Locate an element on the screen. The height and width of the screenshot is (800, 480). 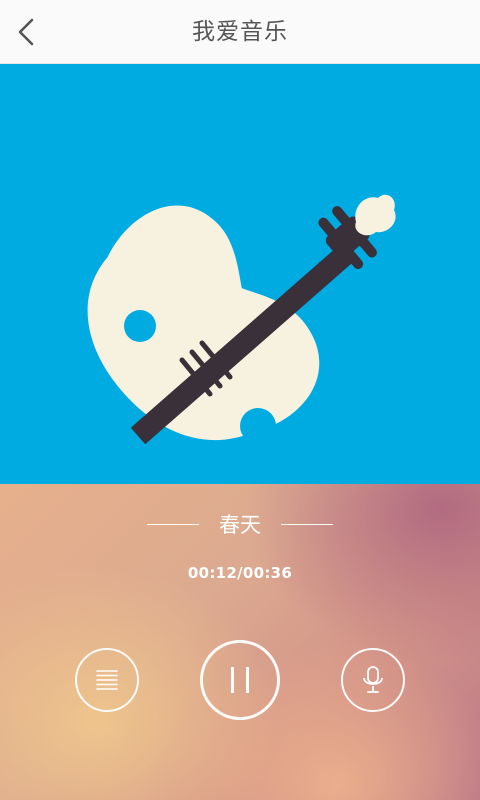
violin-scroll is located at coordinates (375, 215).